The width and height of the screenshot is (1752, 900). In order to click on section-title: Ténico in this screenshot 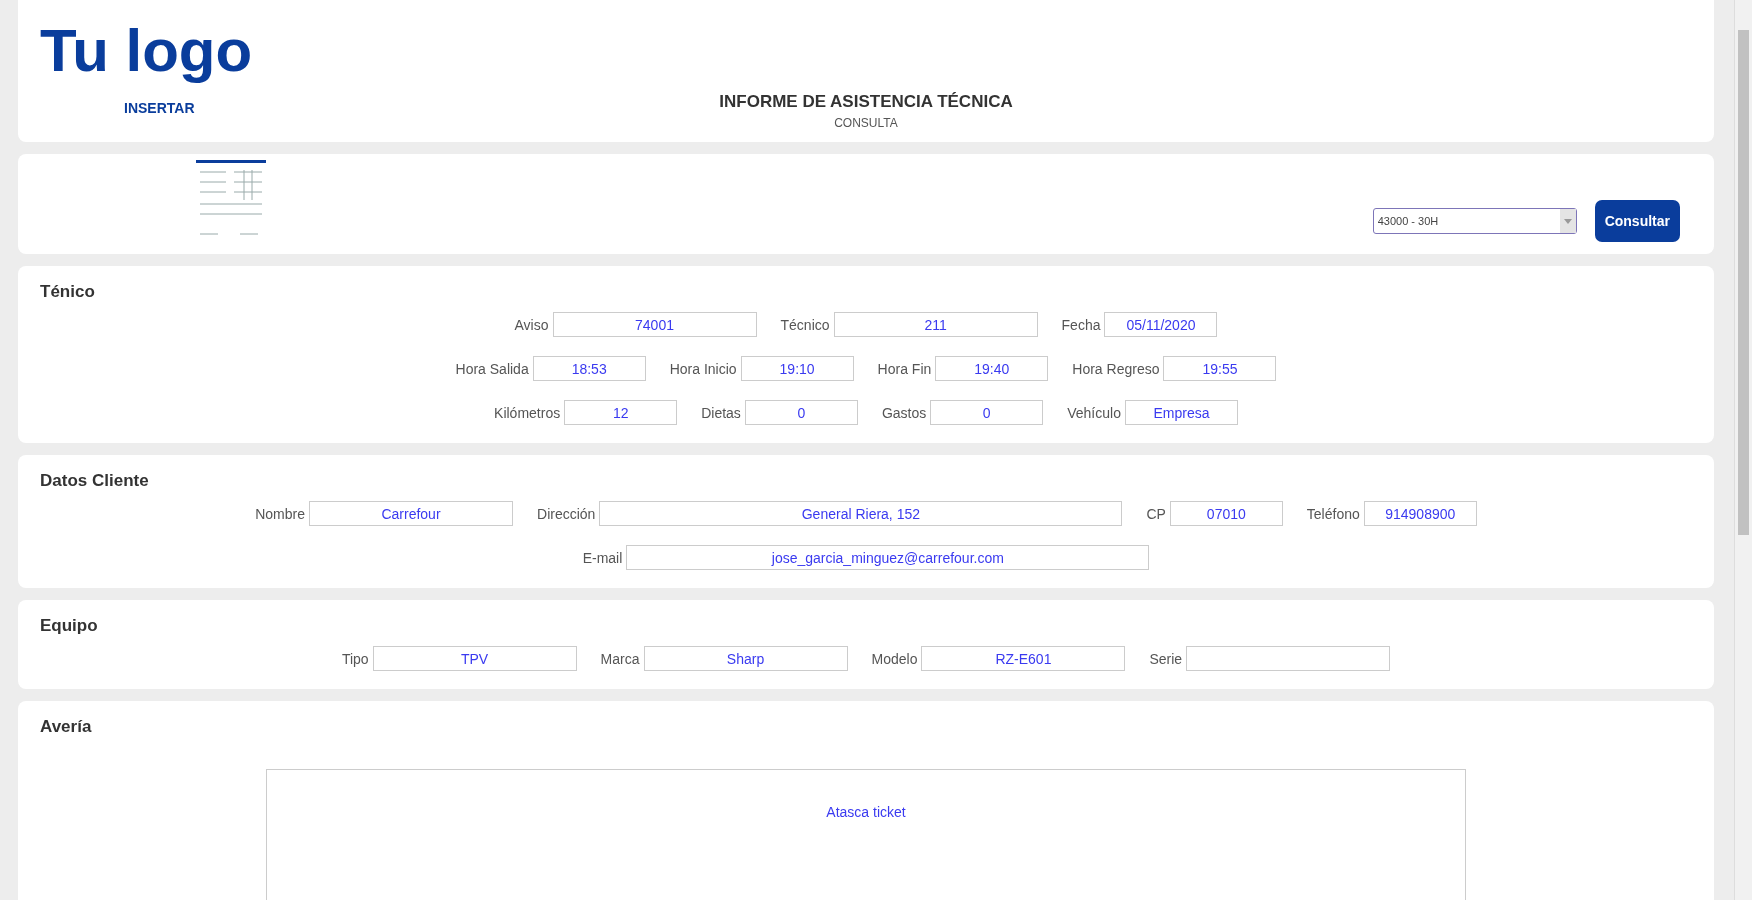, I will do `click(67, 292)`.